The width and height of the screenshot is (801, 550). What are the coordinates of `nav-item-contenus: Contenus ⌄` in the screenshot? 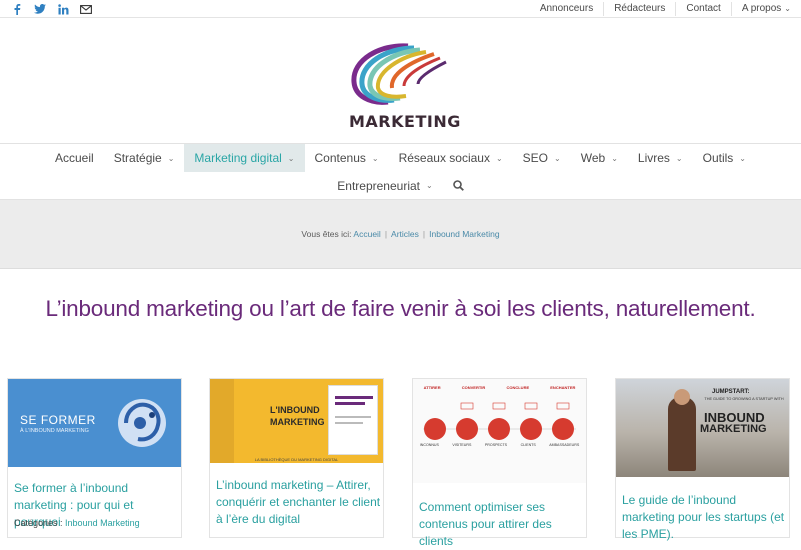 It's located at (347, 158).